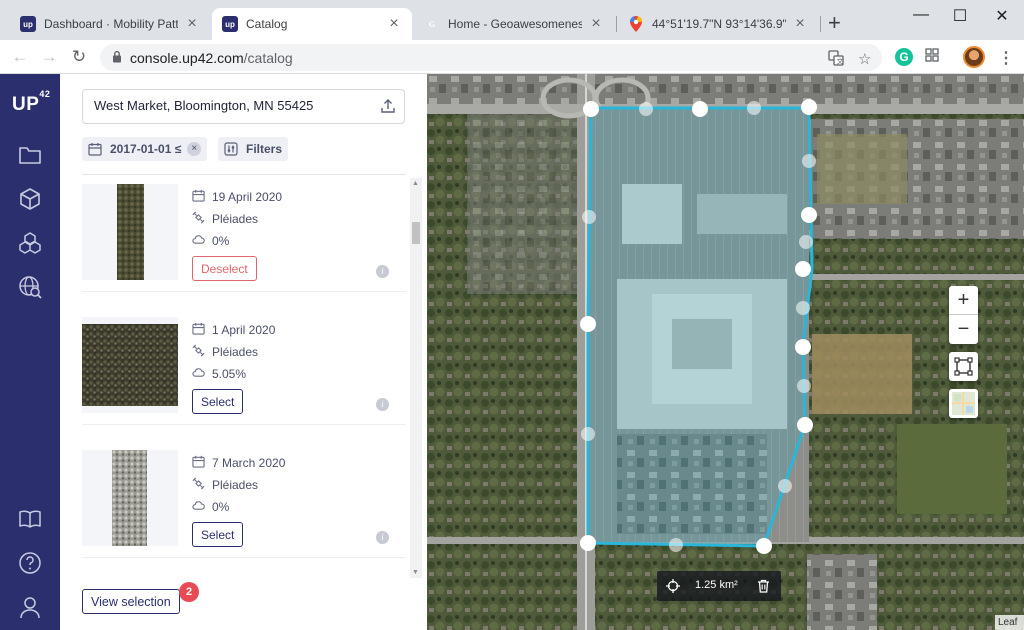 This screenshot has width=1024, height=630. What do you see at coordinates (244, 233) in the screenshot?
I see `result-card: 19 April 2020 Pléiades 0% Deselect i` at bounding box center [244, 233].